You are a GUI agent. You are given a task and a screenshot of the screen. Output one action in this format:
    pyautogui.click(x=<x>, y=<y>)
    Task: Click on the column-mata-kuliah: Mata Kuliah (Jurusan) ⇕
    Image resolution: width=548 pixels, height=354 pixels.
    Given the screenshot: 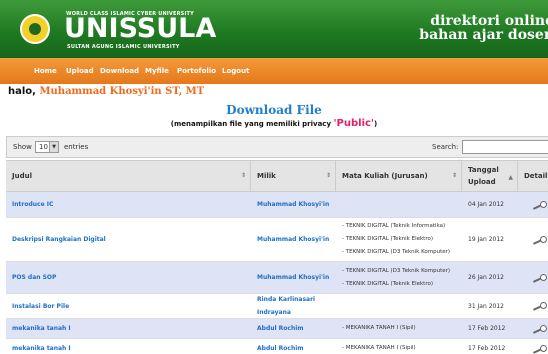 What is the action you would take?
    pyautogui.click(x=399, y=176)
    